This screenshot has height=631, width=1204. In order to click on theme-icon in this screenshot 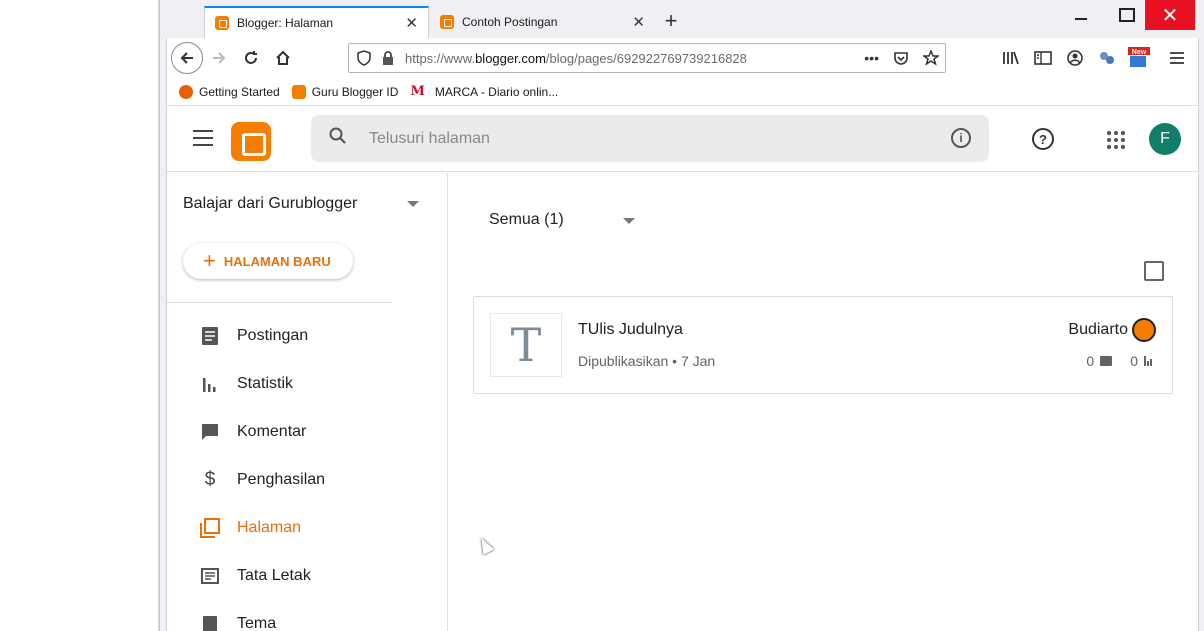, I will do `click(210, 622)`.